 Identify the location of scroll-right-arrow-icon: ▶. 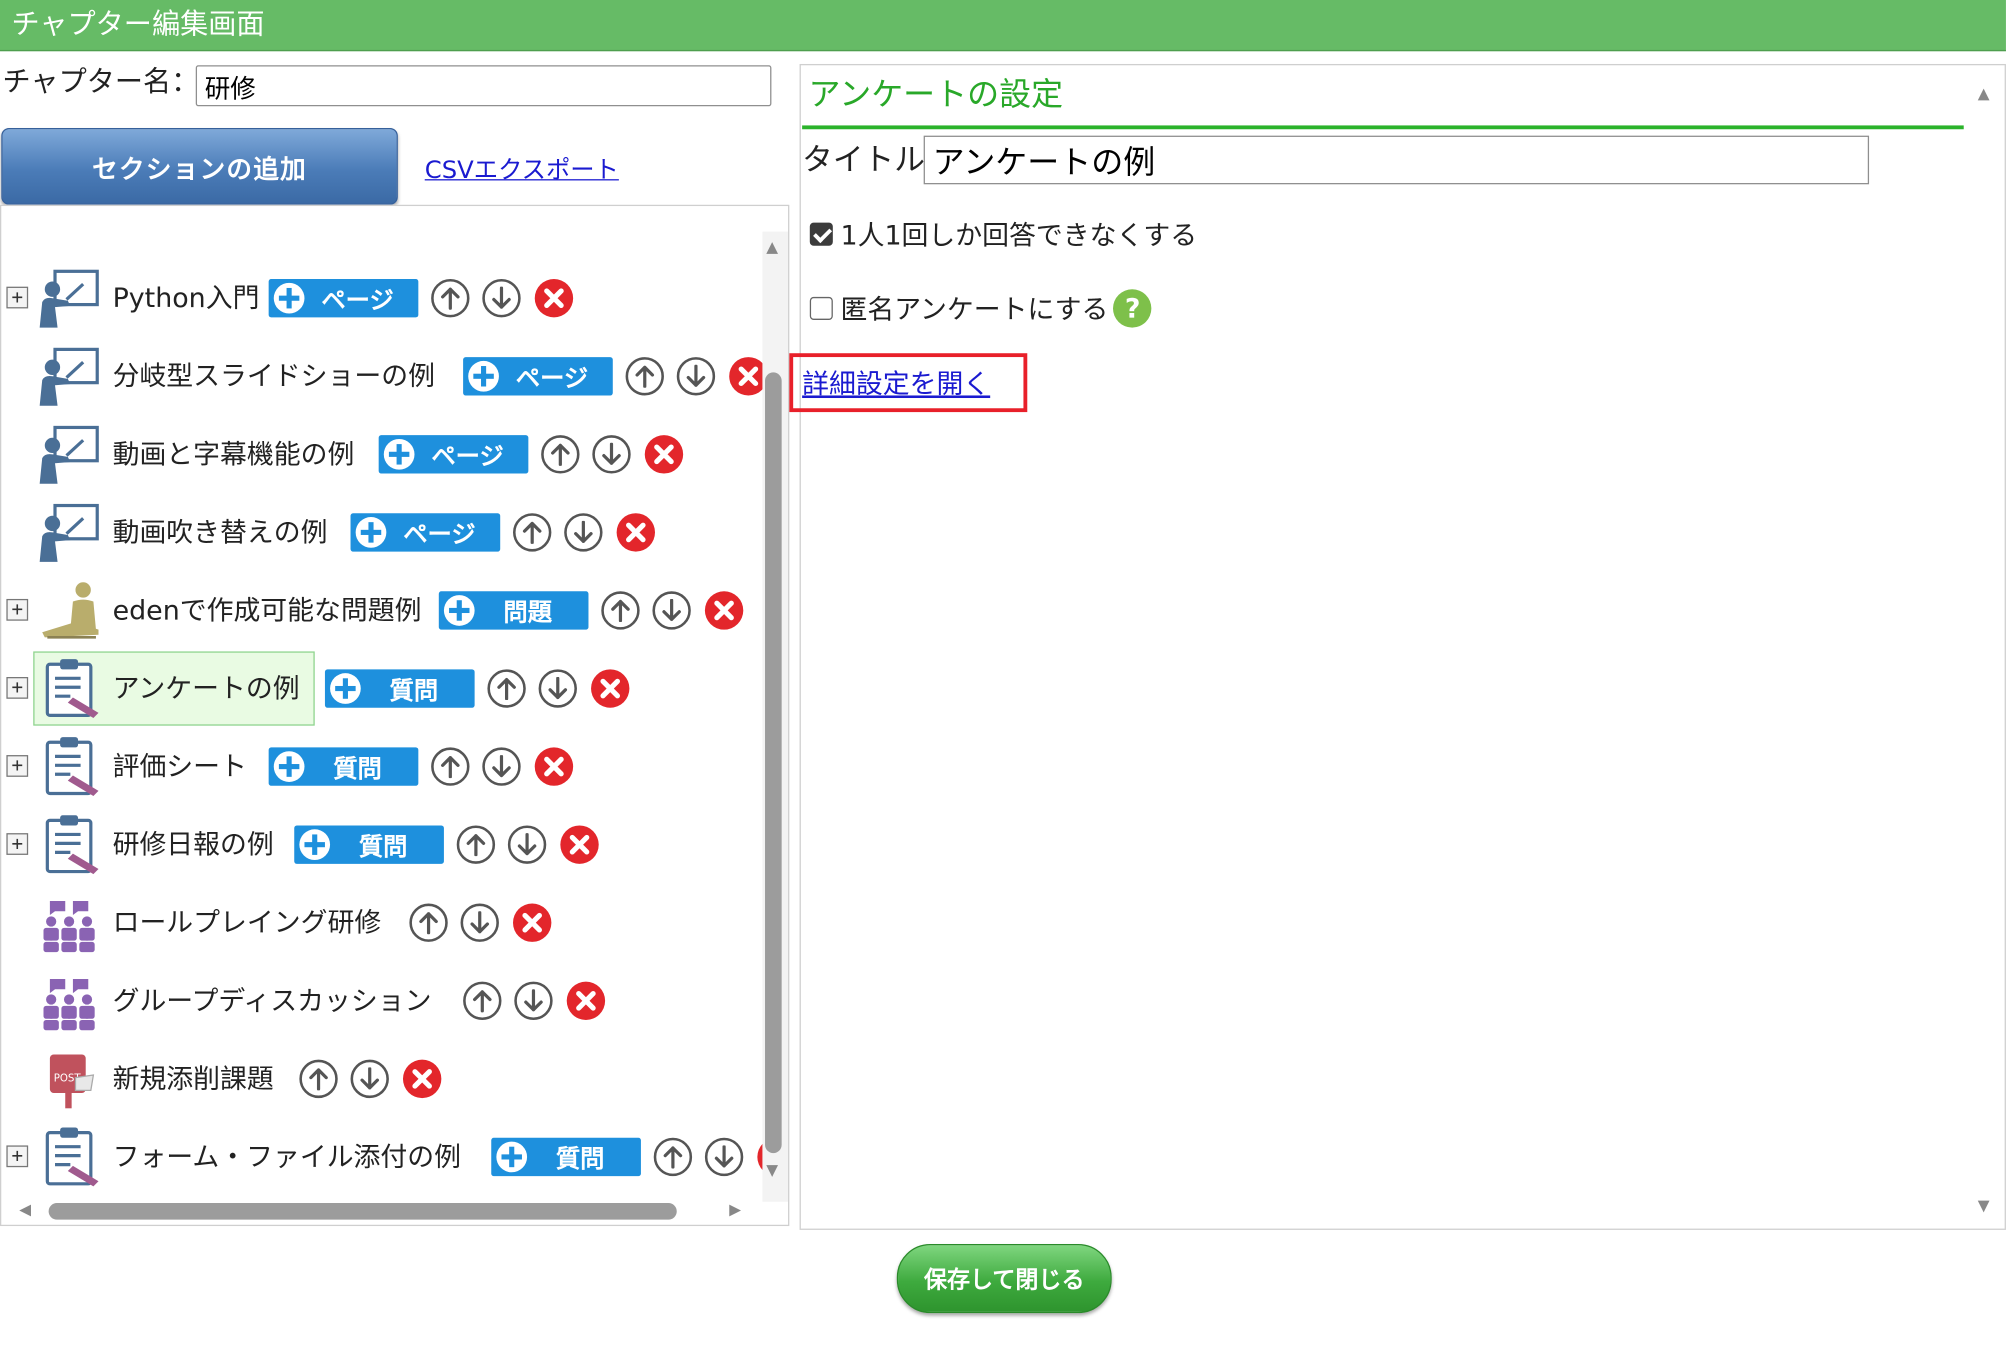
(735, 1209).